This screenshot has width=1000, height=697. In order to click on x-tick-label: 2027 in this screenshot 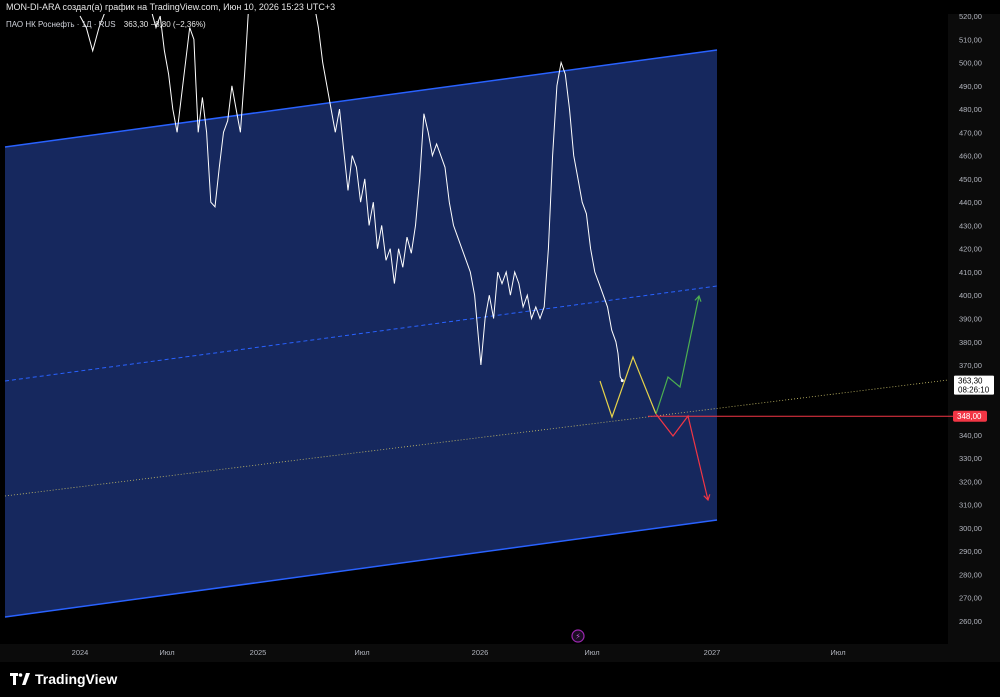, I will do `click(712, 652)`.